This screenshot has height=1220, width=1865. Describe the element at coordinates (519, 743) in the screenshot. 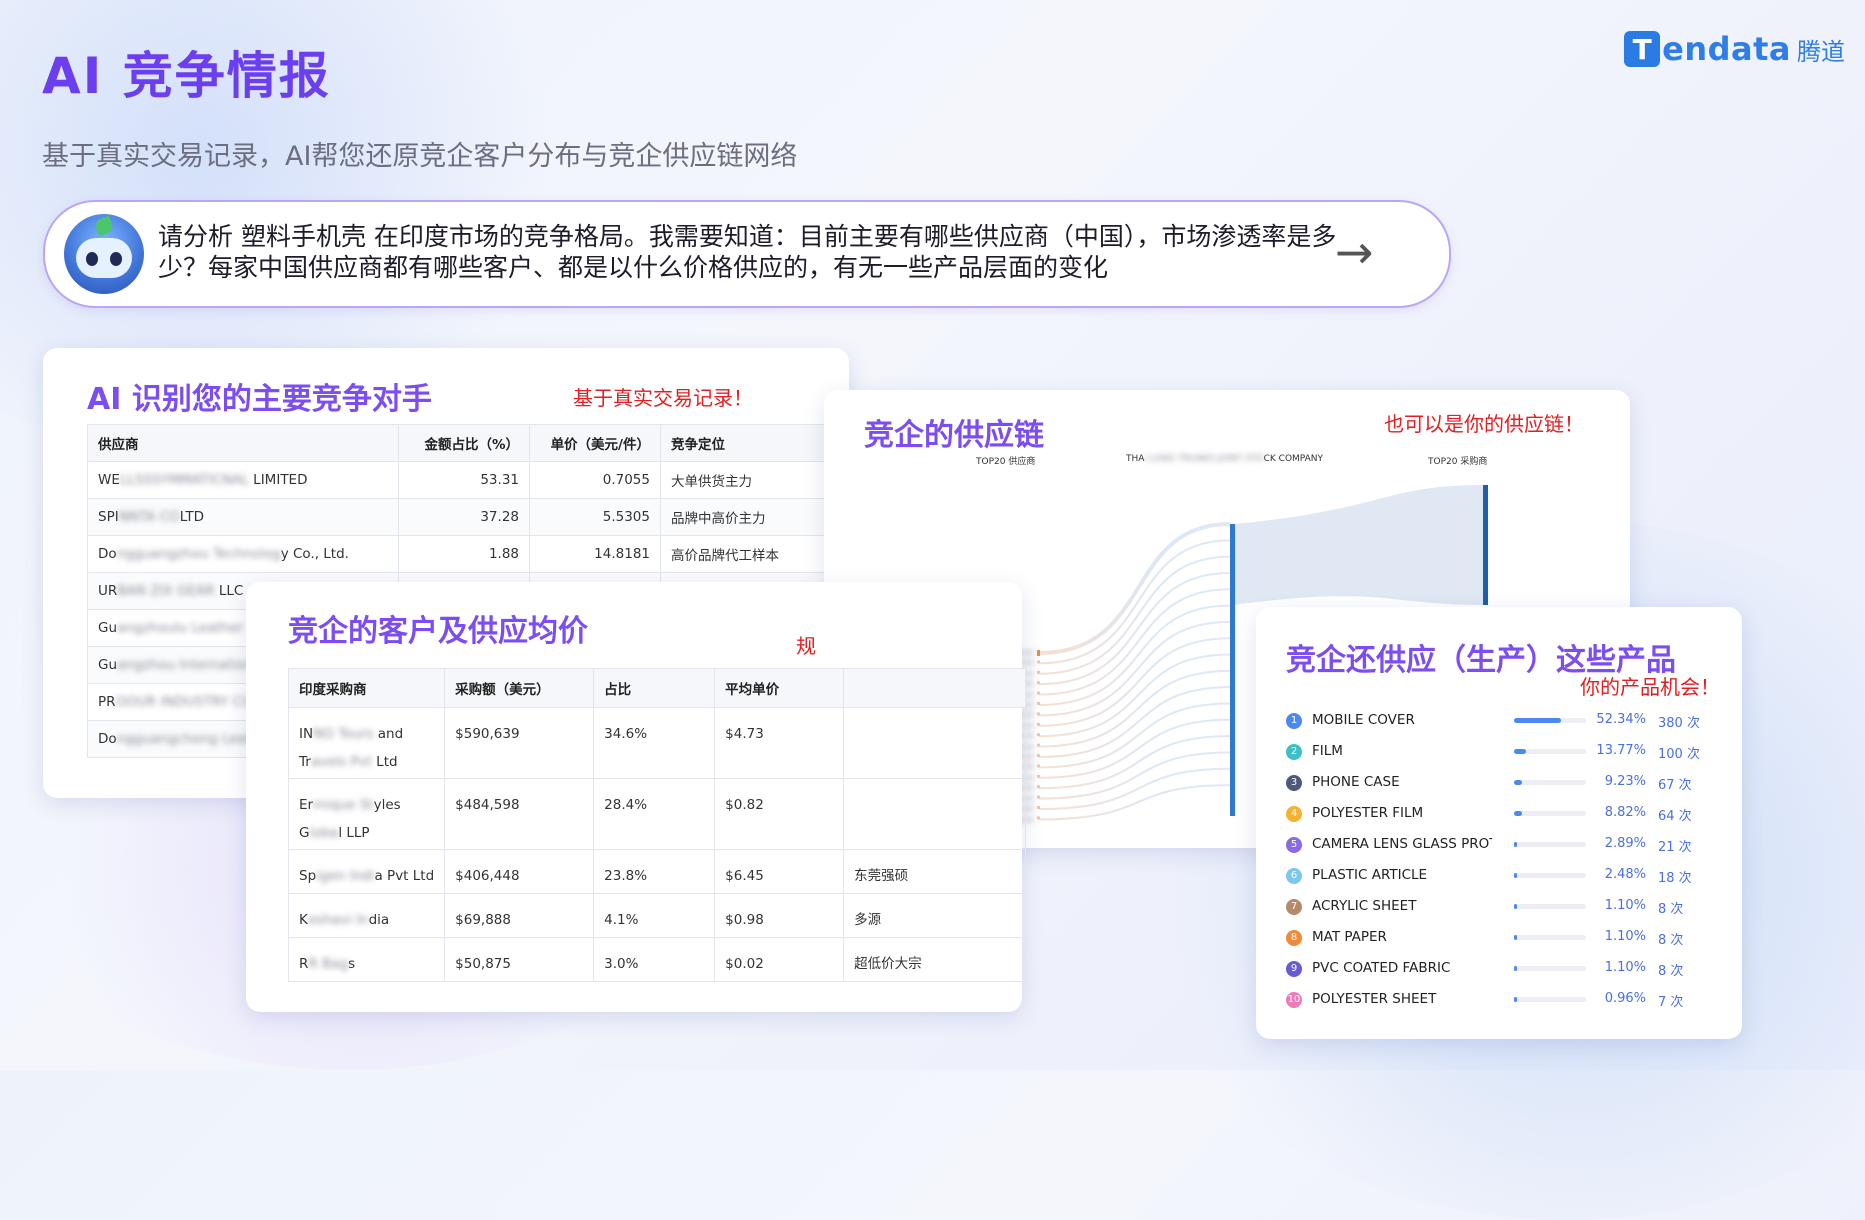

I see `amount-cell: $590,639` at that location.